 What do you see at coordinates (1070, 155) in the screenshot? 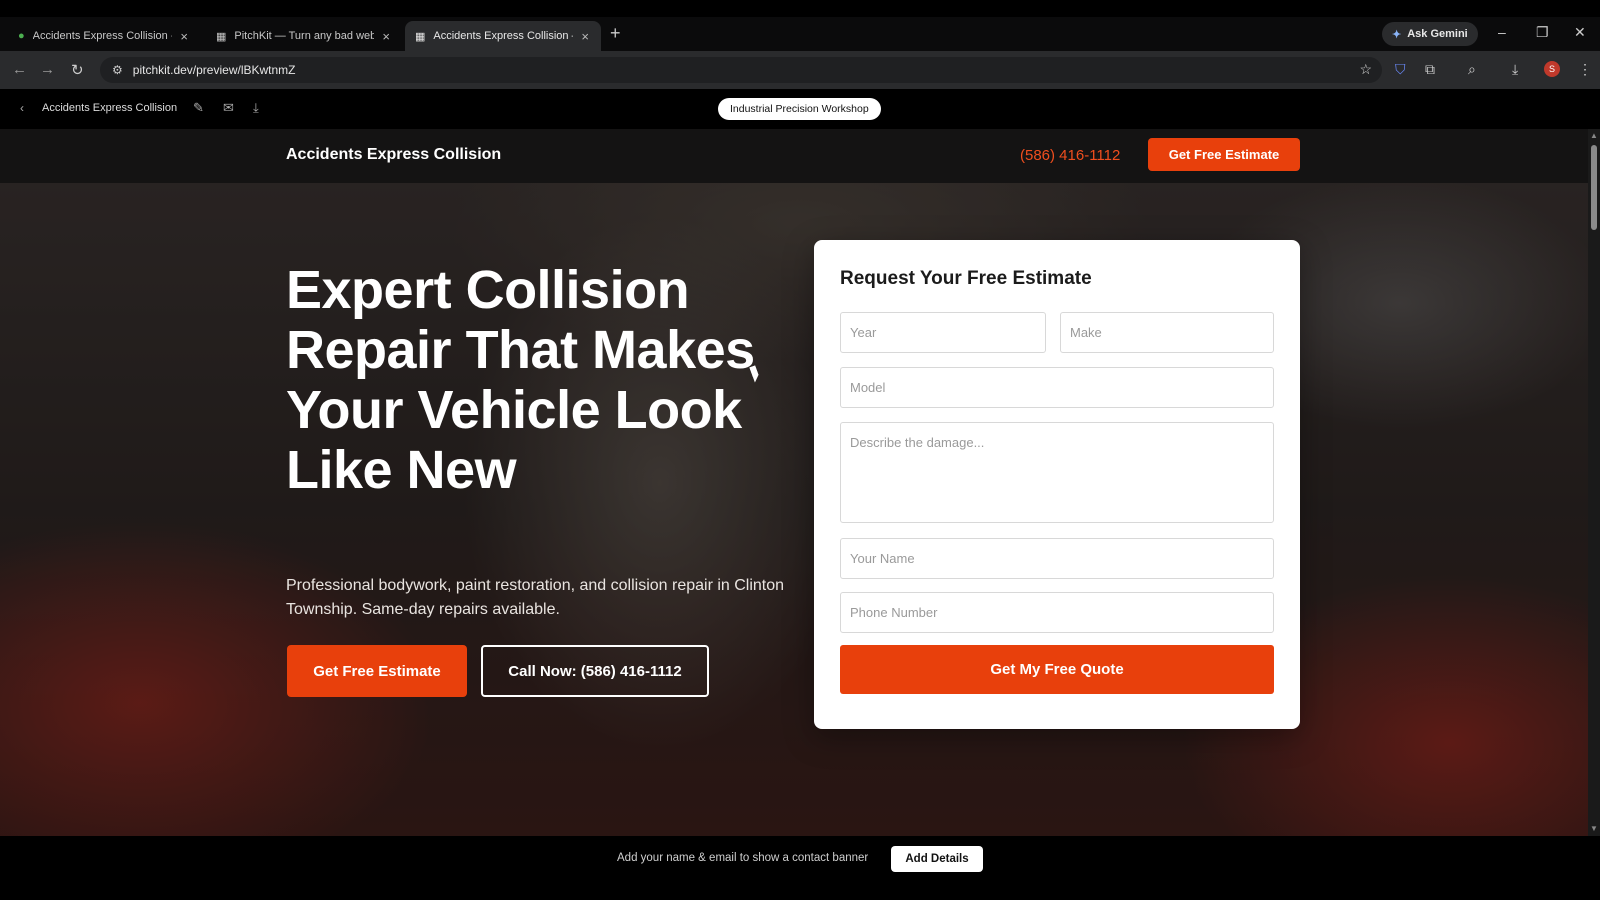
I see `nav-phone-link: (586) 416-1112` at bounding box center [1070, 155].